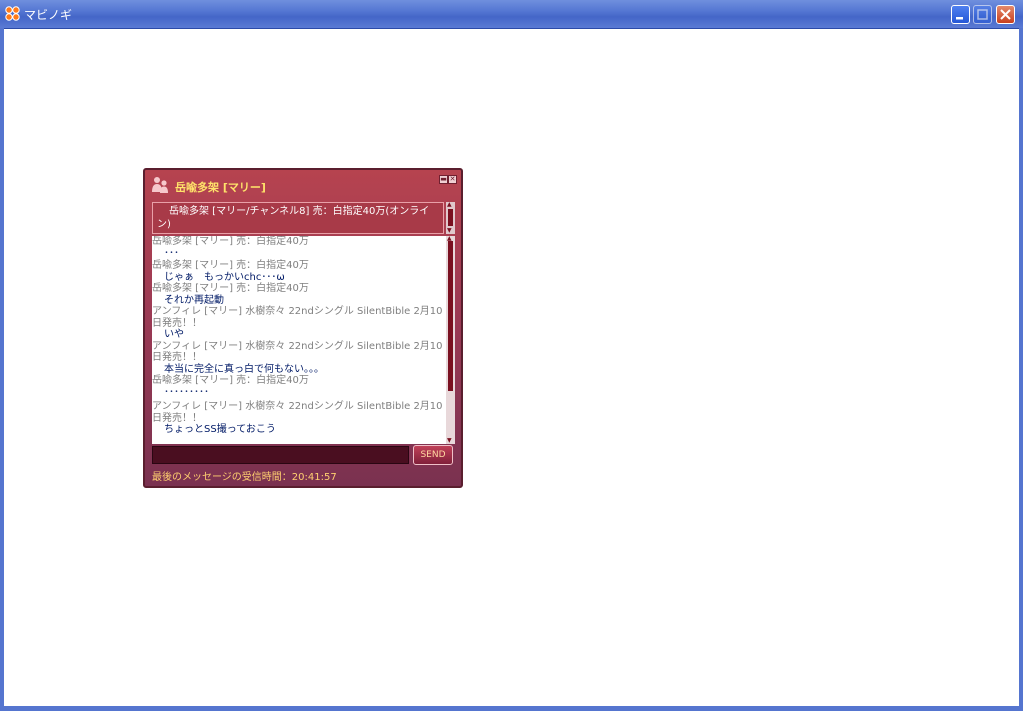 The image size is (1023, 711). Describe the element at coordinates (171, 253) in the screenshot. I see `message-text: ･･･` at that location.